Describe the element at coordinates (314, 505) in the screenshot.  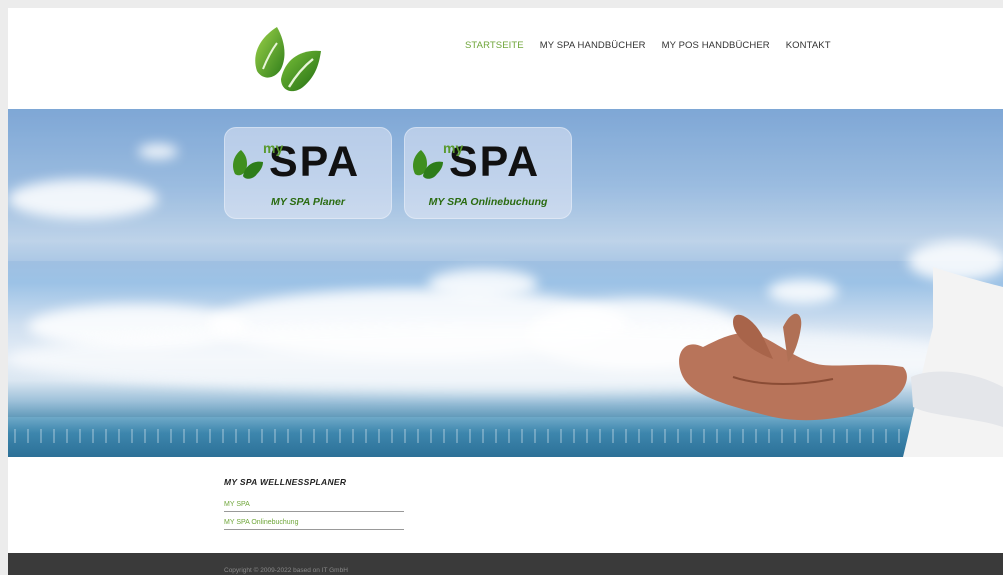
I see `link-my-spa: MY SPA` at that location.